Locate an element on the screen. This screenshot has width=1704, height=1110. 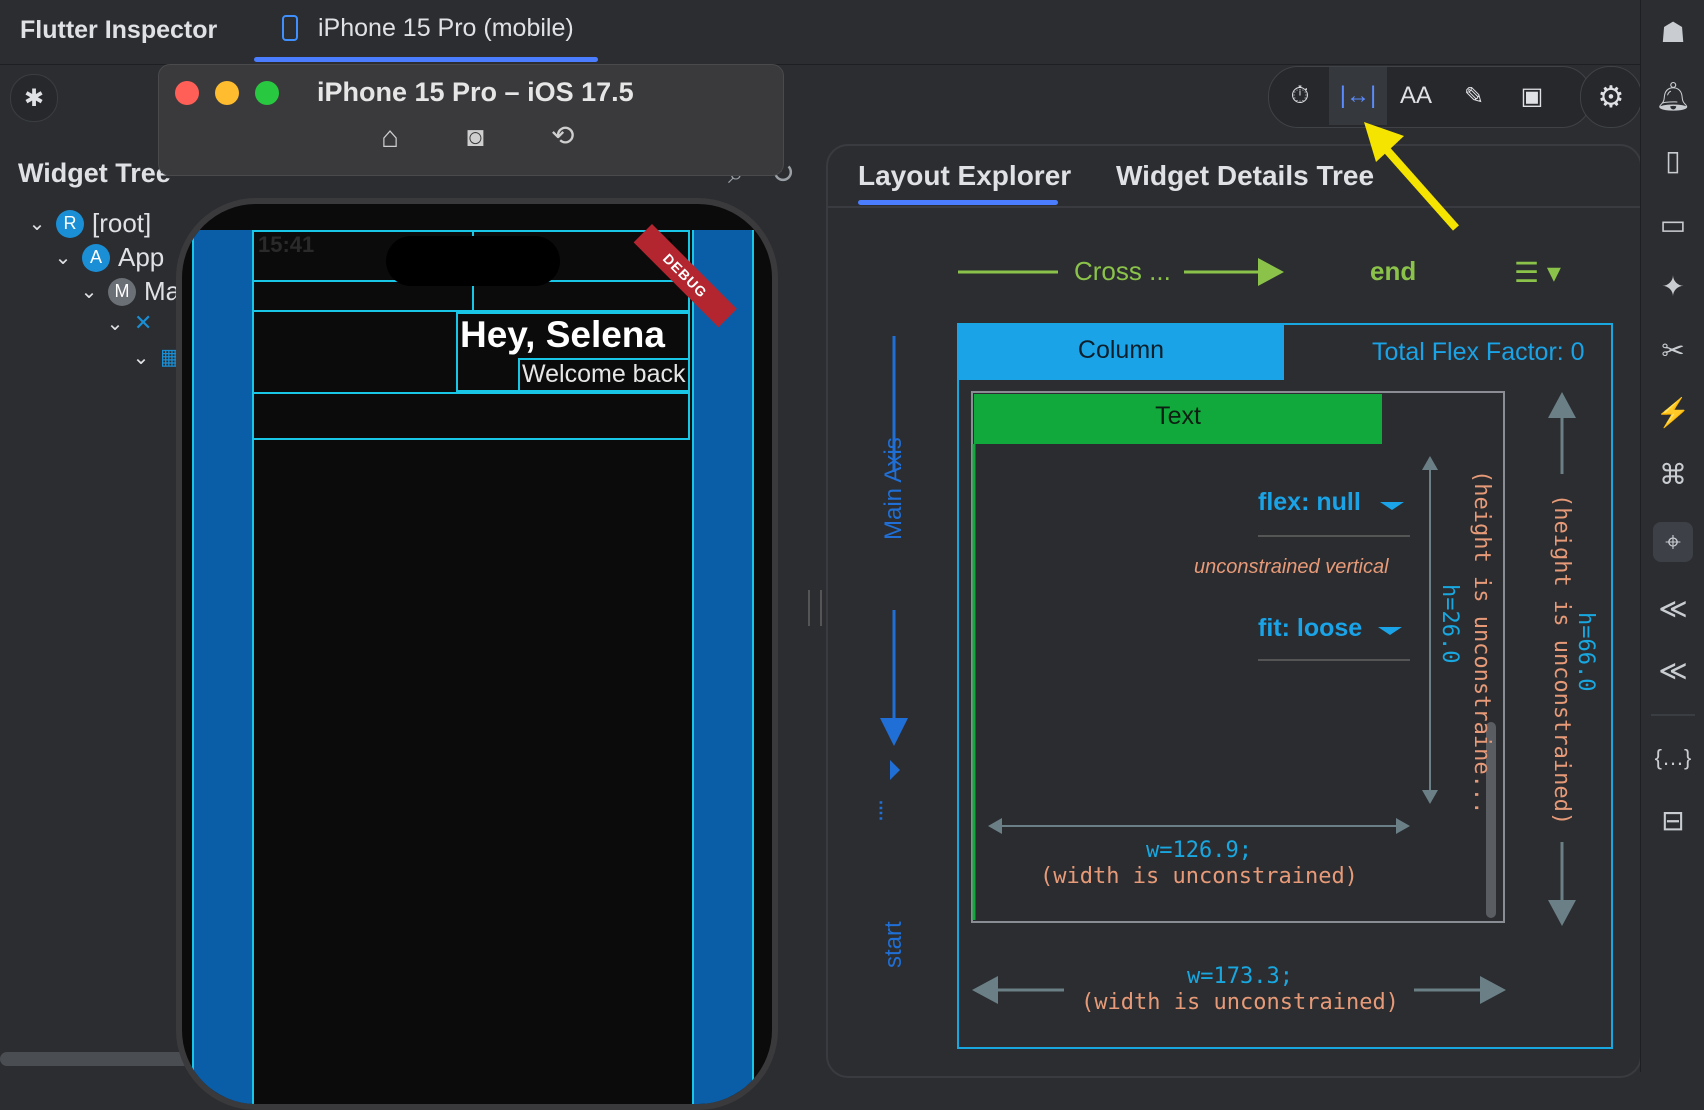
toolbox-icon: ⊟ is located at coordinates (1673, 820).